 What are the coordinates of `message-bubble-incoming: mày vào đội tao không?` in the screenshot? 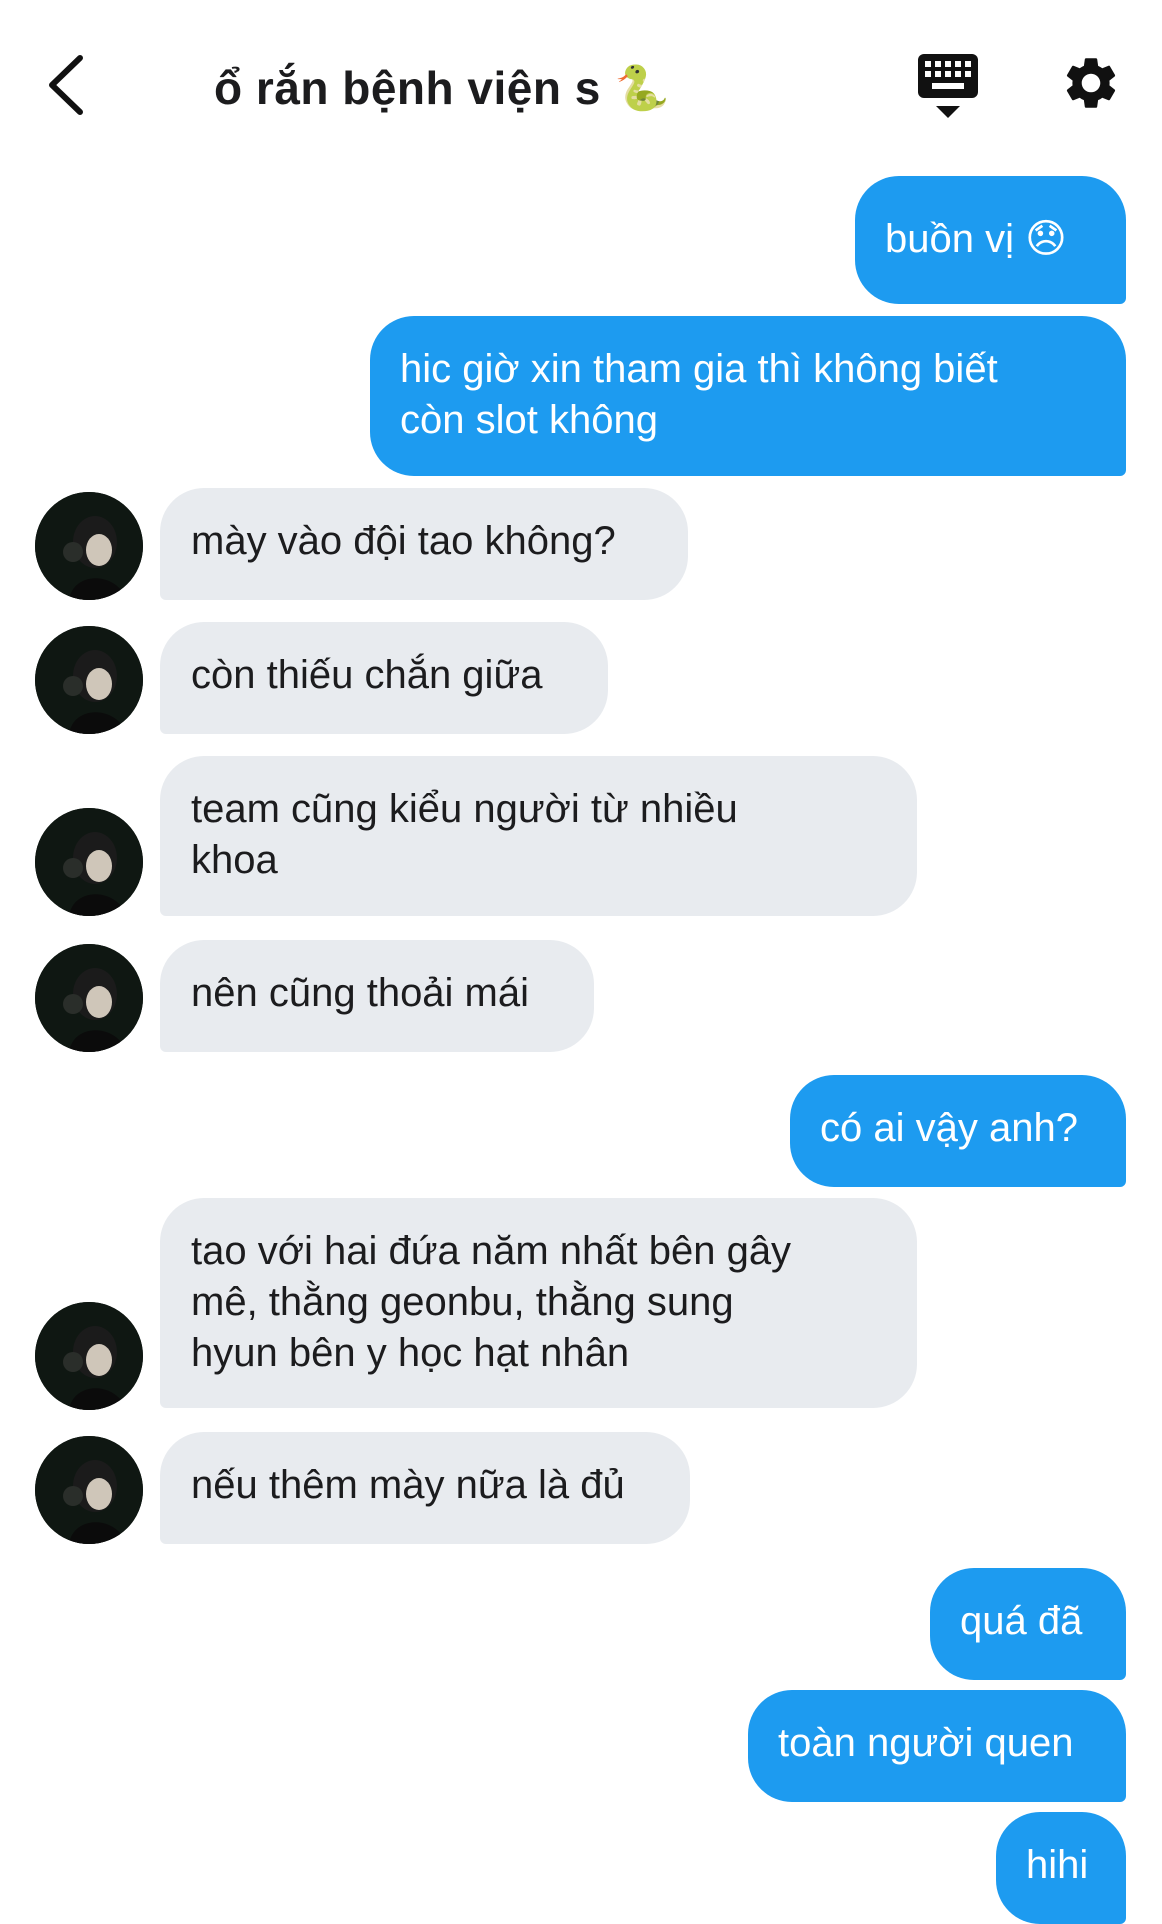 It's located at (424, 544).